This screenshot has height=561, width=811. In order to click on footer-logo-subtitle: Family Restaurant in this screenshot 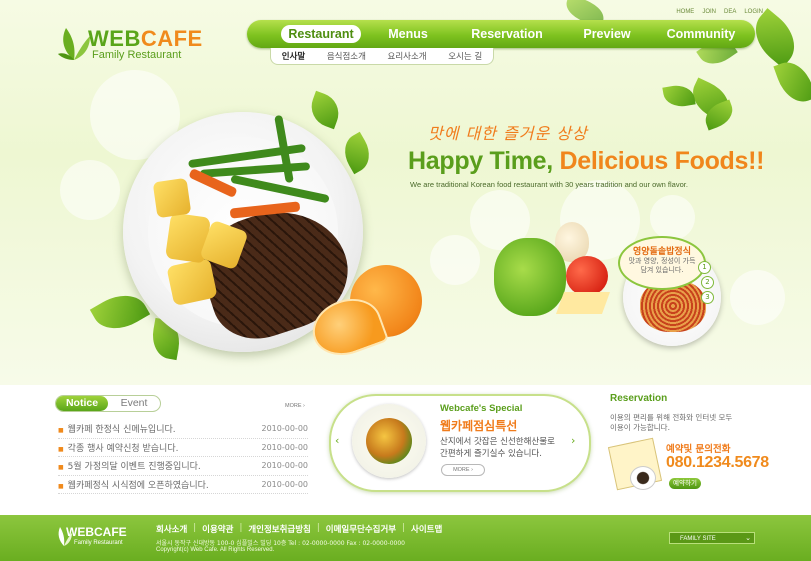, I will do `click(98, 543)`.